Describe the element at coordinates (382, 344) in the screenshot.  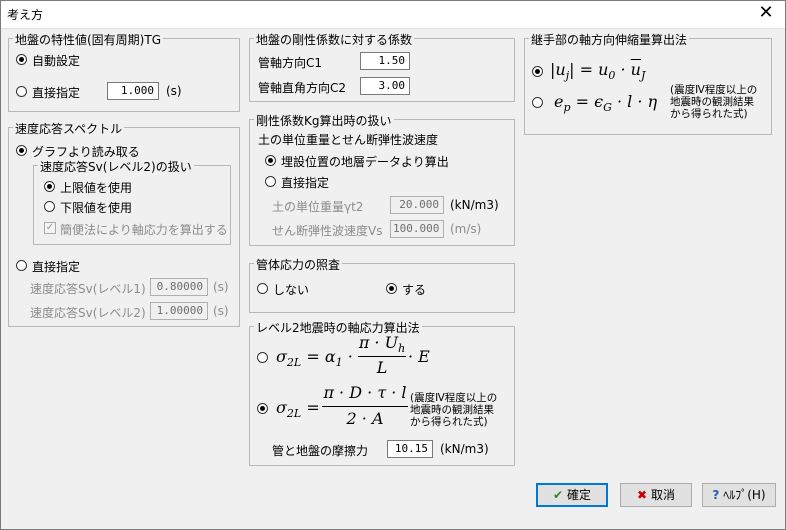
I see `formula1-numerator: π · Uh` at that location.